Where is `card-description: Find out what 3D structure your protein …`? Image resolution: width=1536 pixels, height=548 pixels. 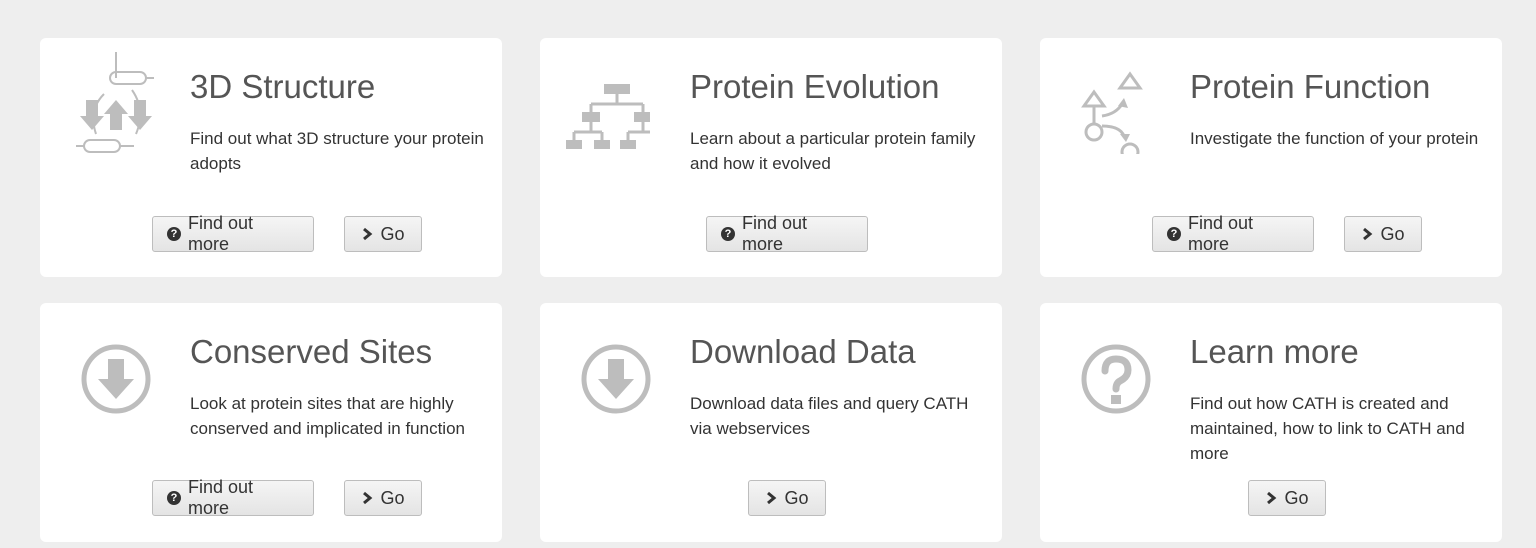 card-description: Find out what 3D structure your protein … is located at coordinates (337, 151).